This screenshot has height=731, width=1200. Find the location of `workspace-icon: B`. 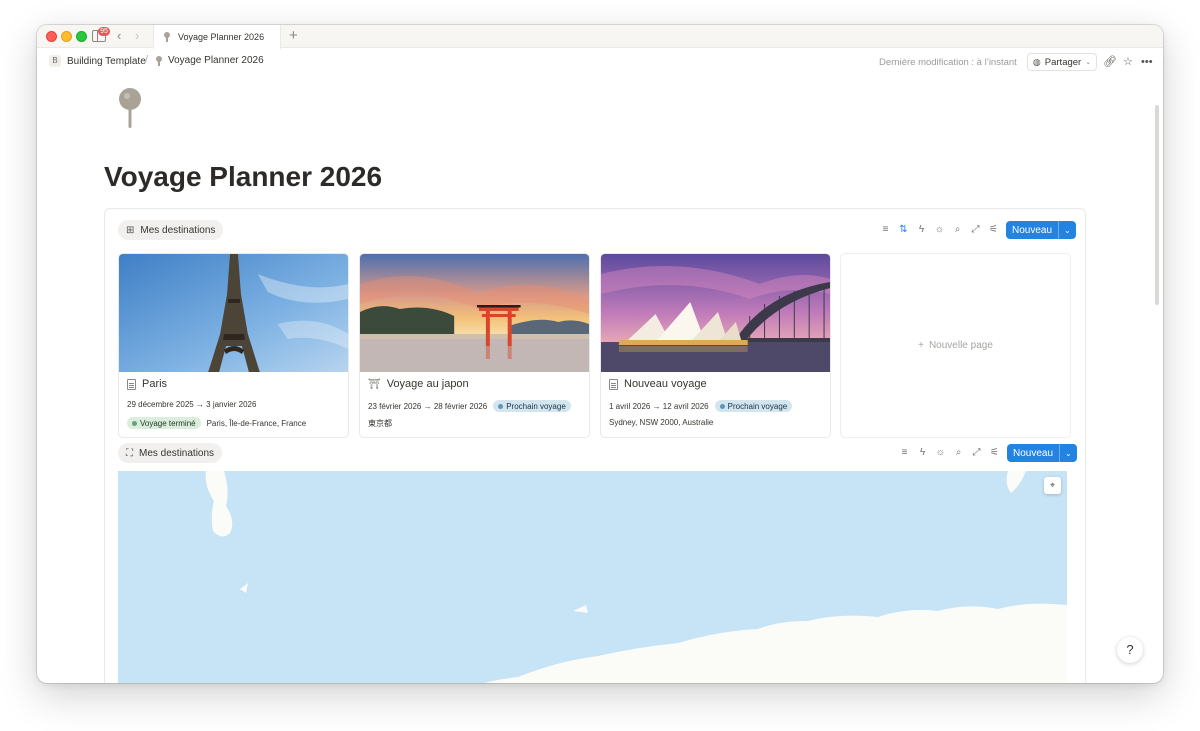

workspace-icon: B is located at coordinates (55, 61).